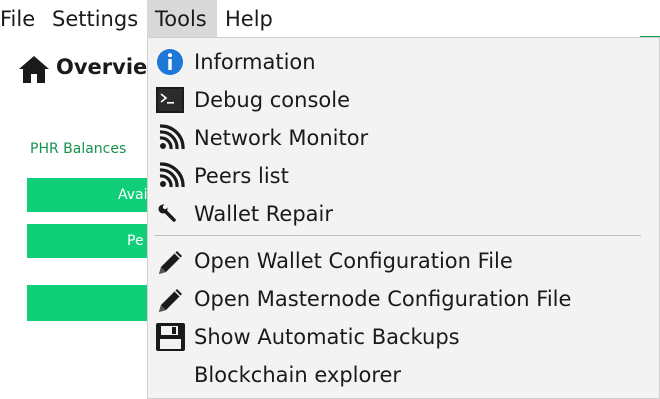 Image resolution: width=660 pixels, height=399 pixels. Describe the element at coordinates (241, 176) in the screenshot. I see `menu-item-peers-list-label: Peers list` at that location.